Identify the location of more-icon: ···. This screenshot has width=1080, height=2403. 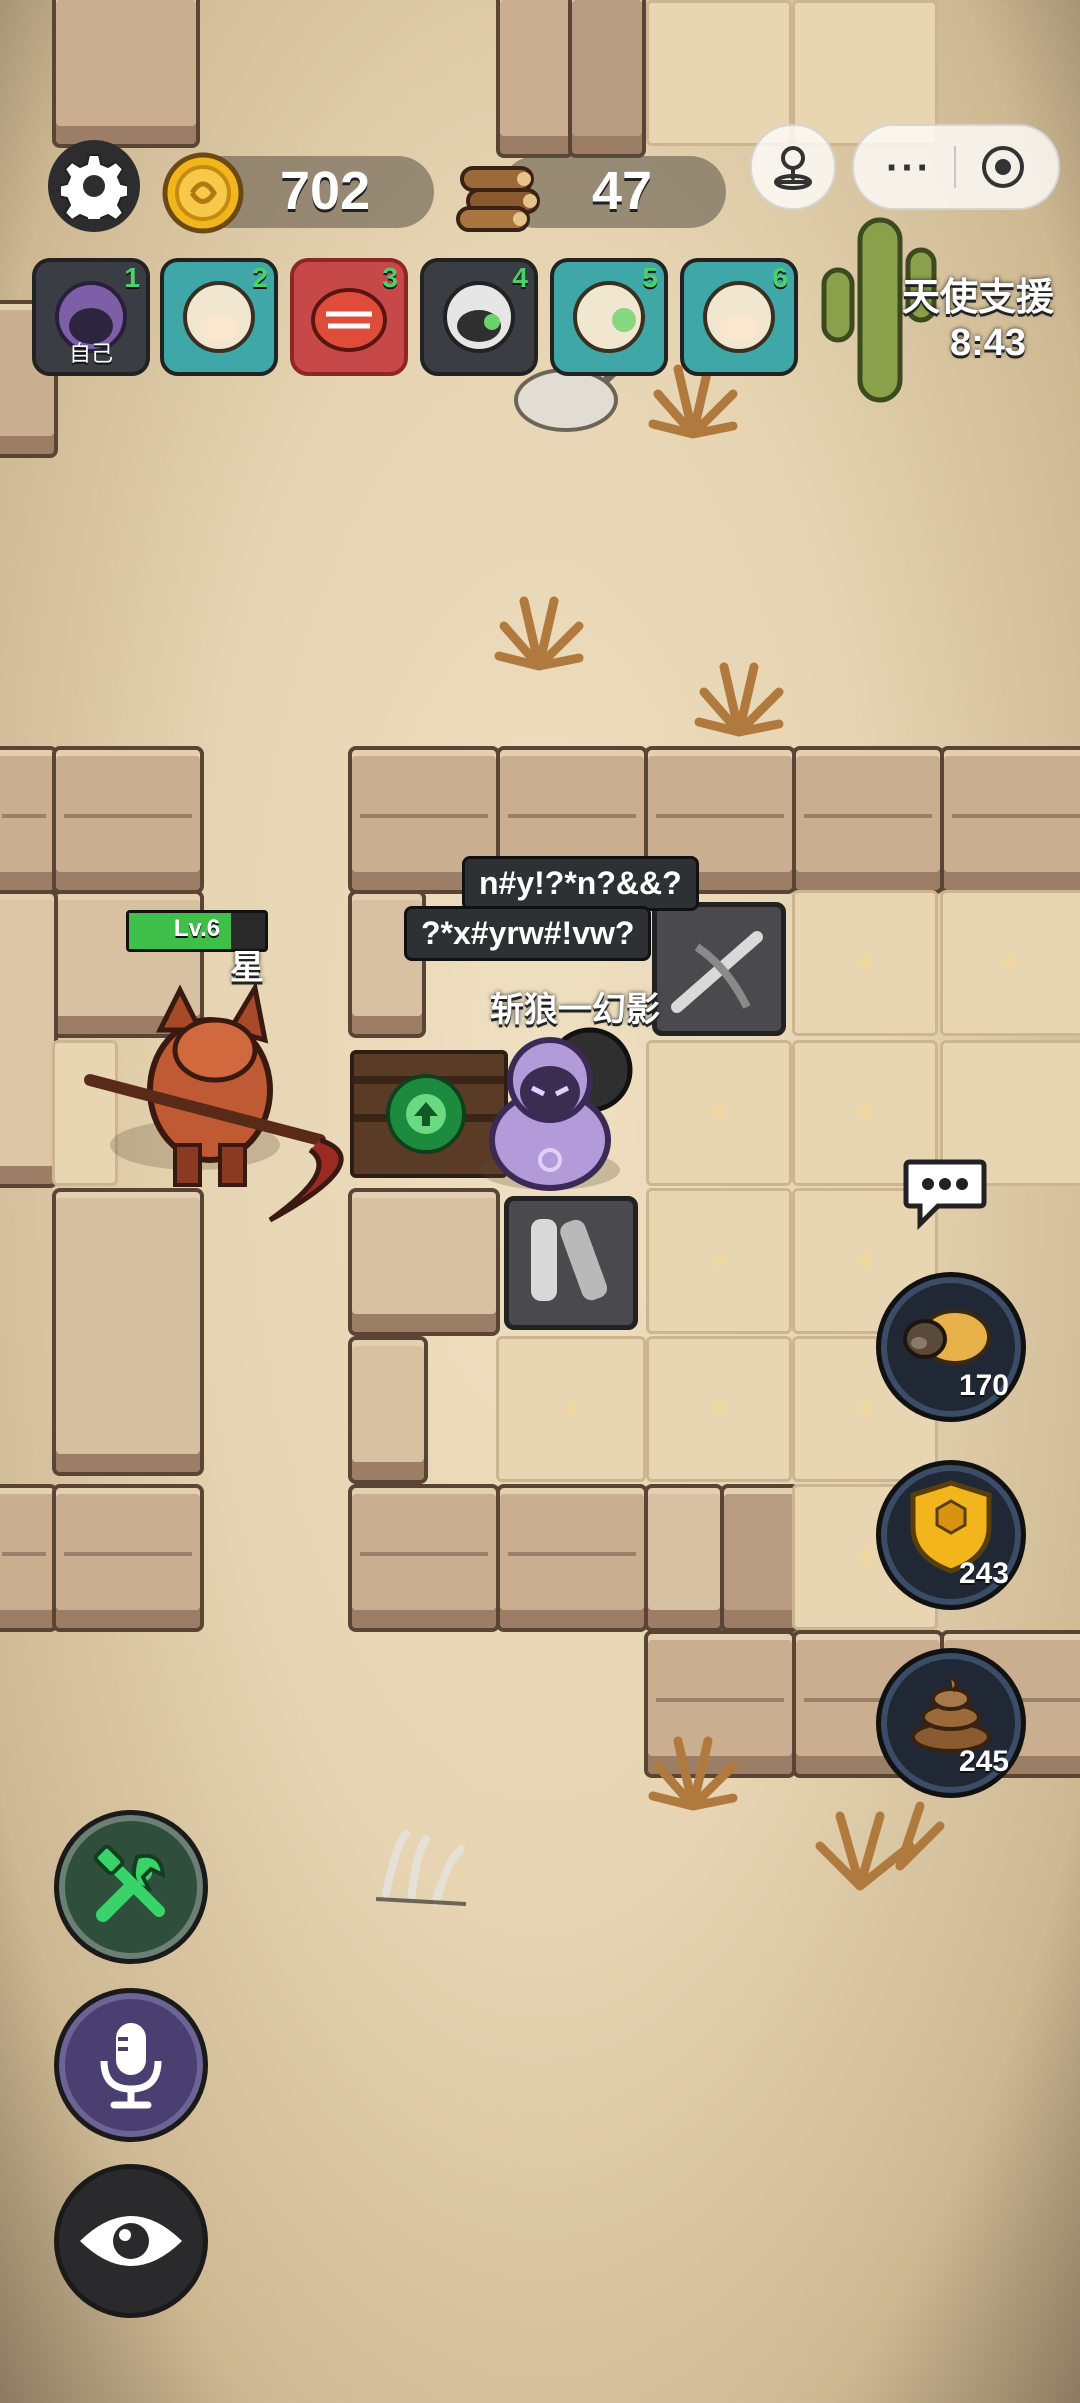
(909, 168).